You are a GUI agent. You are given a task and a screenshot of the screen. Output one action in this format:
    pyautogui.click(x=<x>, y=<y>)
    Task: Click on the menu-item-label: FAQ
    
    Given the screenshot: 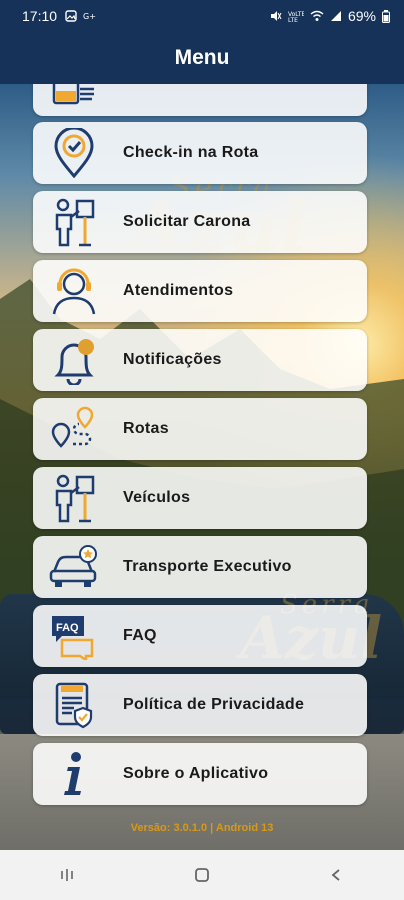 What is the action you would take?
    pyautogui.click(x=140, y=635)
    